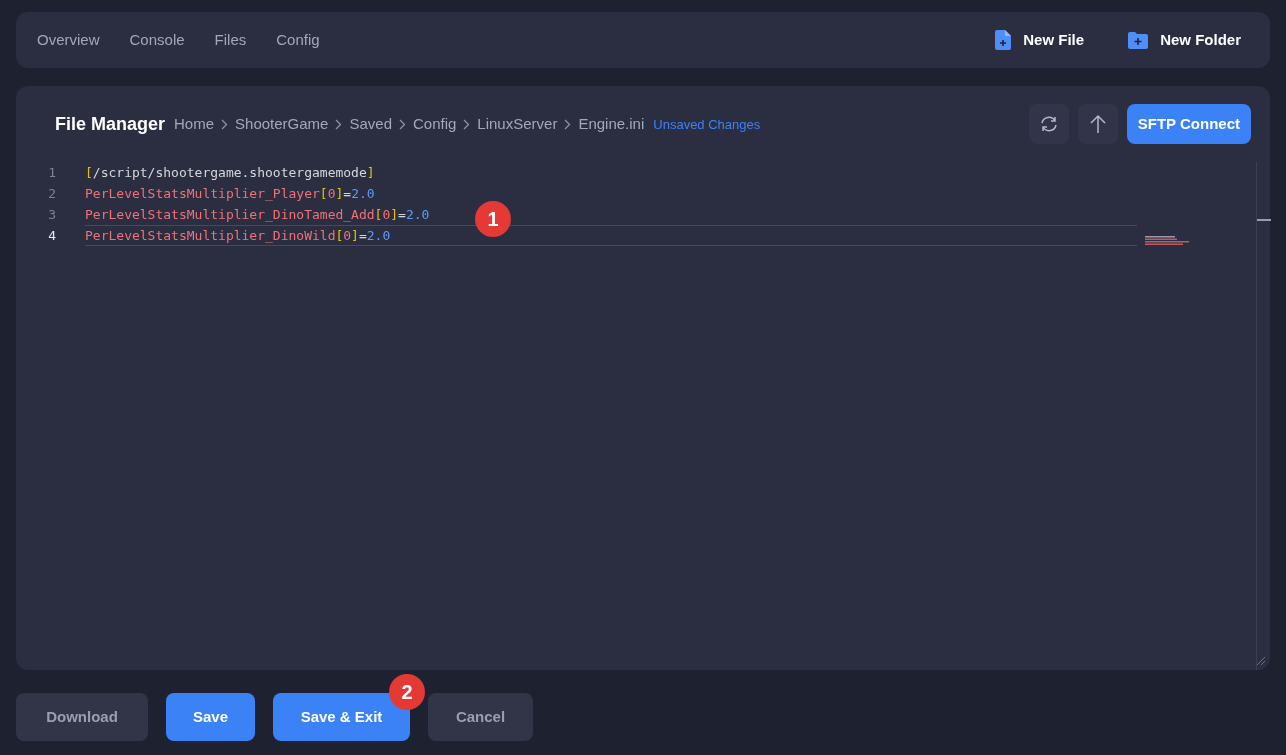  I want to click on new-file-icon, so click(1003, 40).